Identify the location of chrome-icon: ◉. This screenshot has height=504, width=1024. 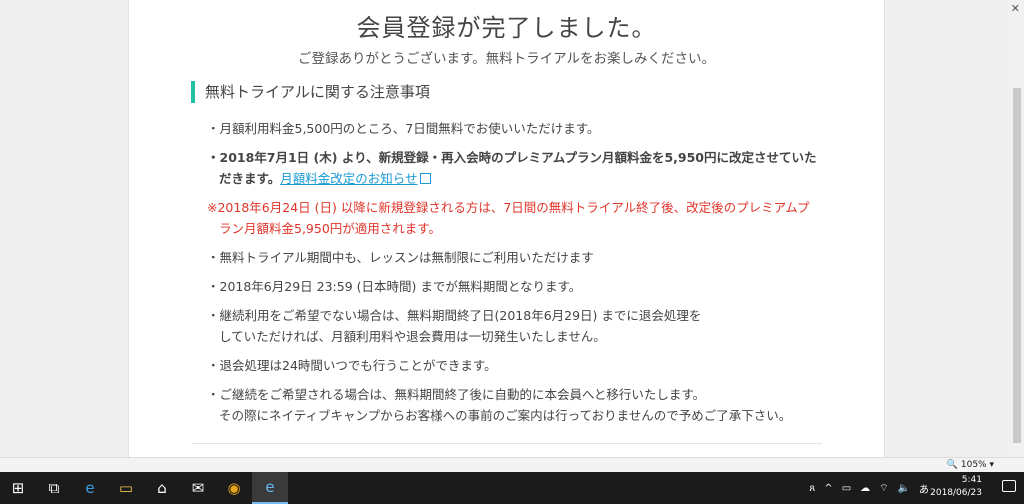
(234, 488).